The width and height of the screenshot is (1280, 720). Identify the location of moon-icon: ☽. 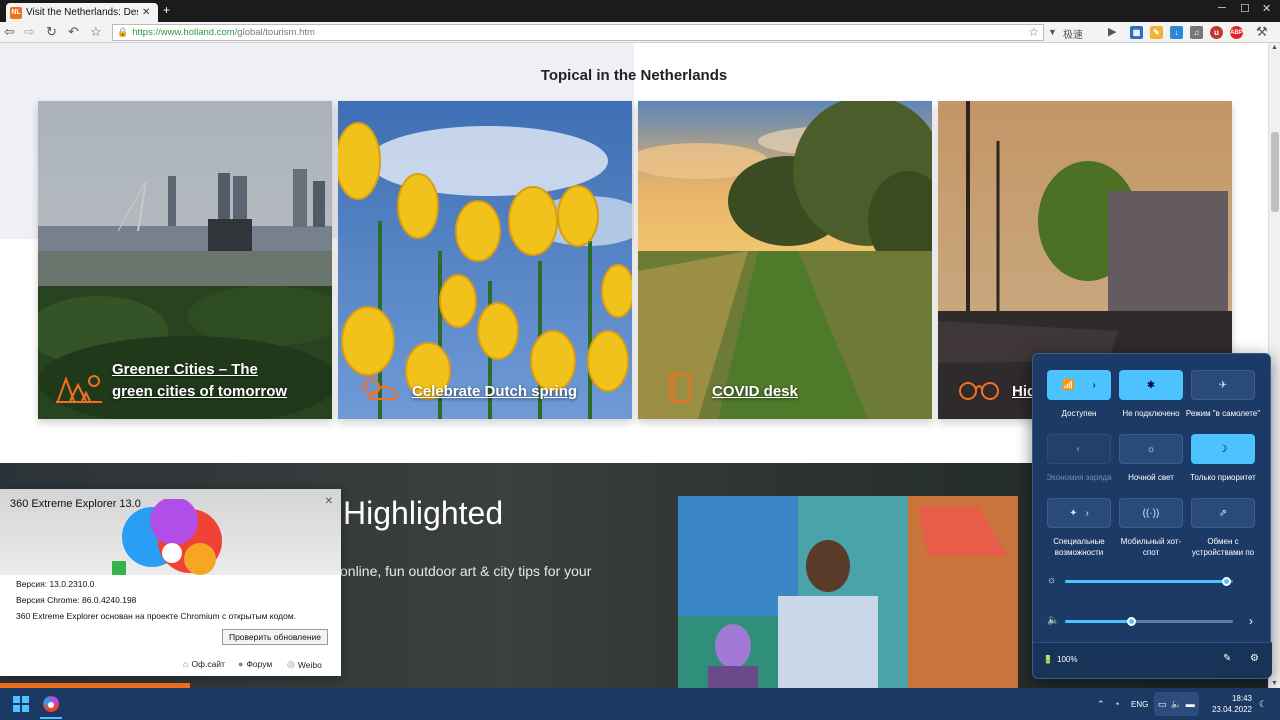
(1223, 449).